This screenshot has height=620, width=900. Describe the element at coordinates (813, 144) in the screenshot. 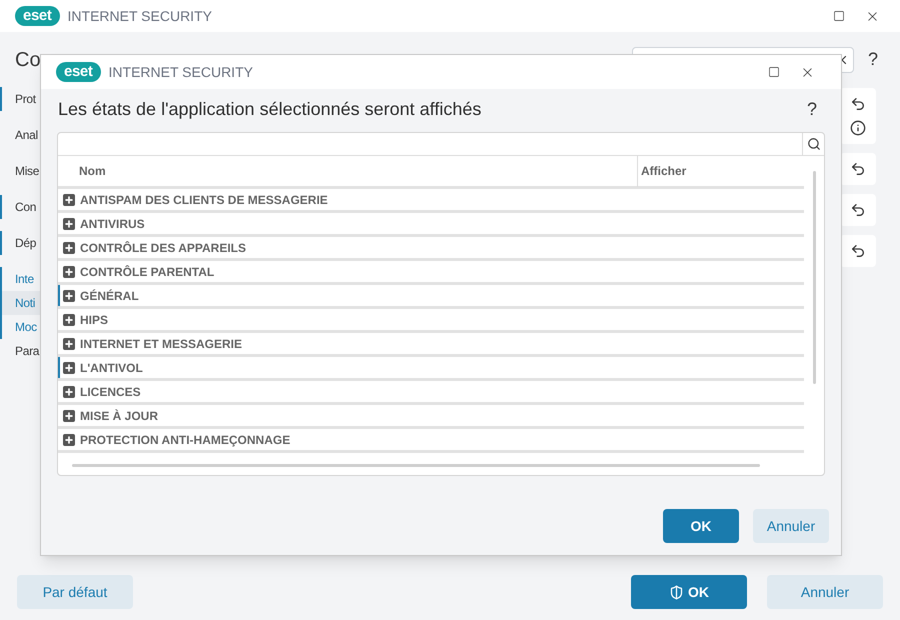

I see `search-icon` at that location.